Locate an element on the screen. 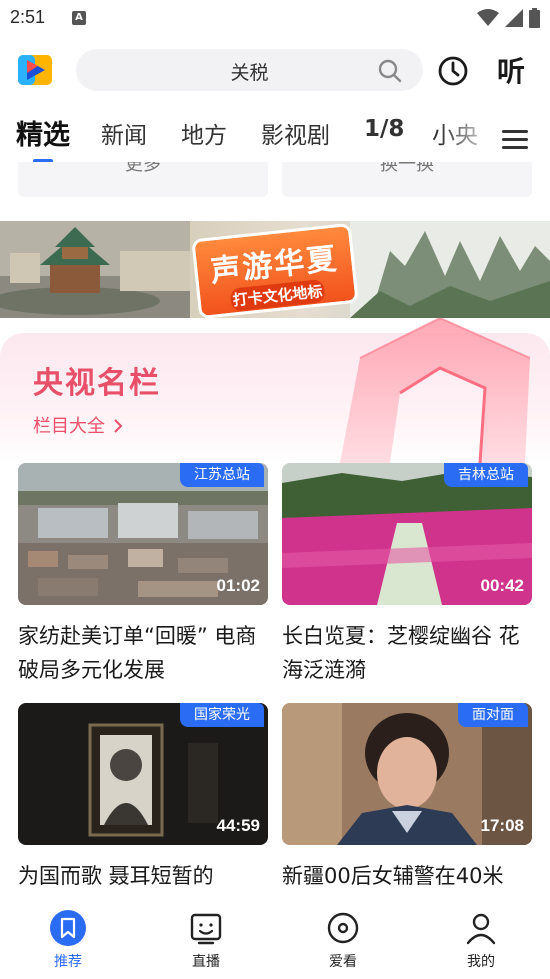 Image resolution: width=550 pixels, height=979 pixels. promo-banner: 声游华夏 打卡文化地标 is located at coordinates (275, 269).